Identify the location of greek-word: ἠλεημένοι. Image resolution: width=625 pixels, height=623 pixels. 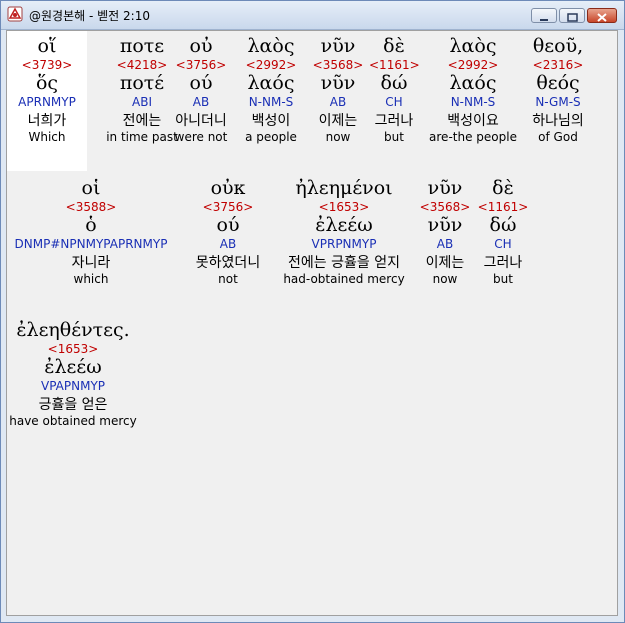
(344, 188).